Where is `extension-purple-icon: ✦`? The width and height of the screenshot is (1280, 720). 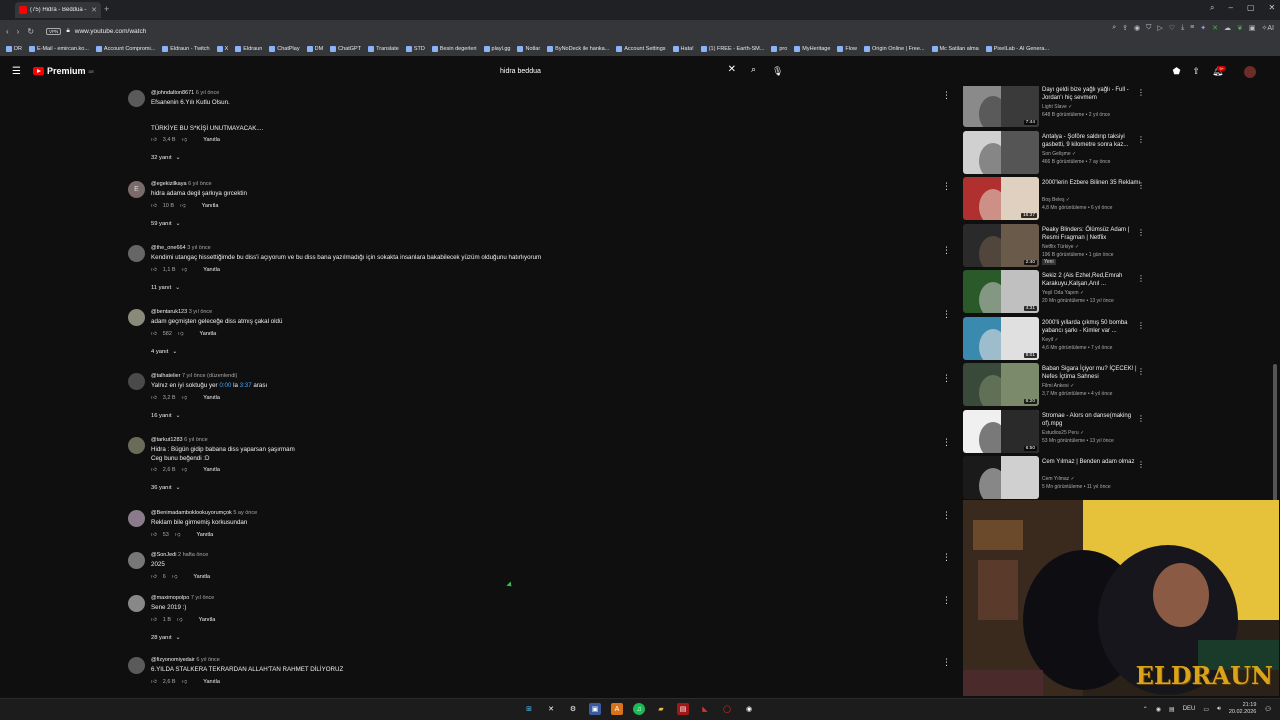
extension-purple-icon: ✦ is located at coordinates (1203, 28).